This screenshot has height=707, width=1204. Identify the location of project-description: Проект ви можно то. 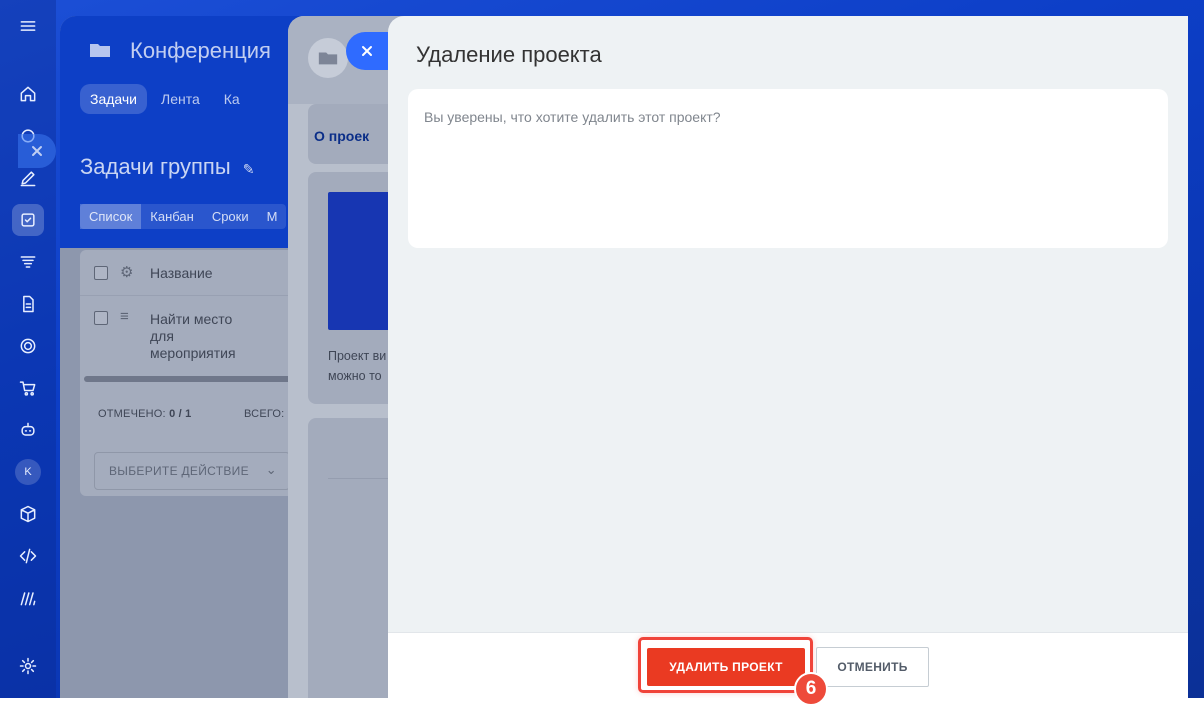
(357, 366).